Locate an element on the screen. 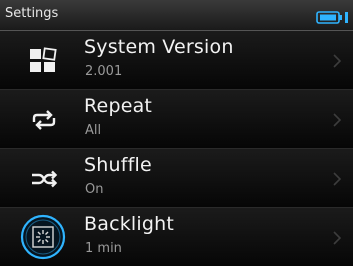  page-title: Settings is located at coordinates (32, 13).